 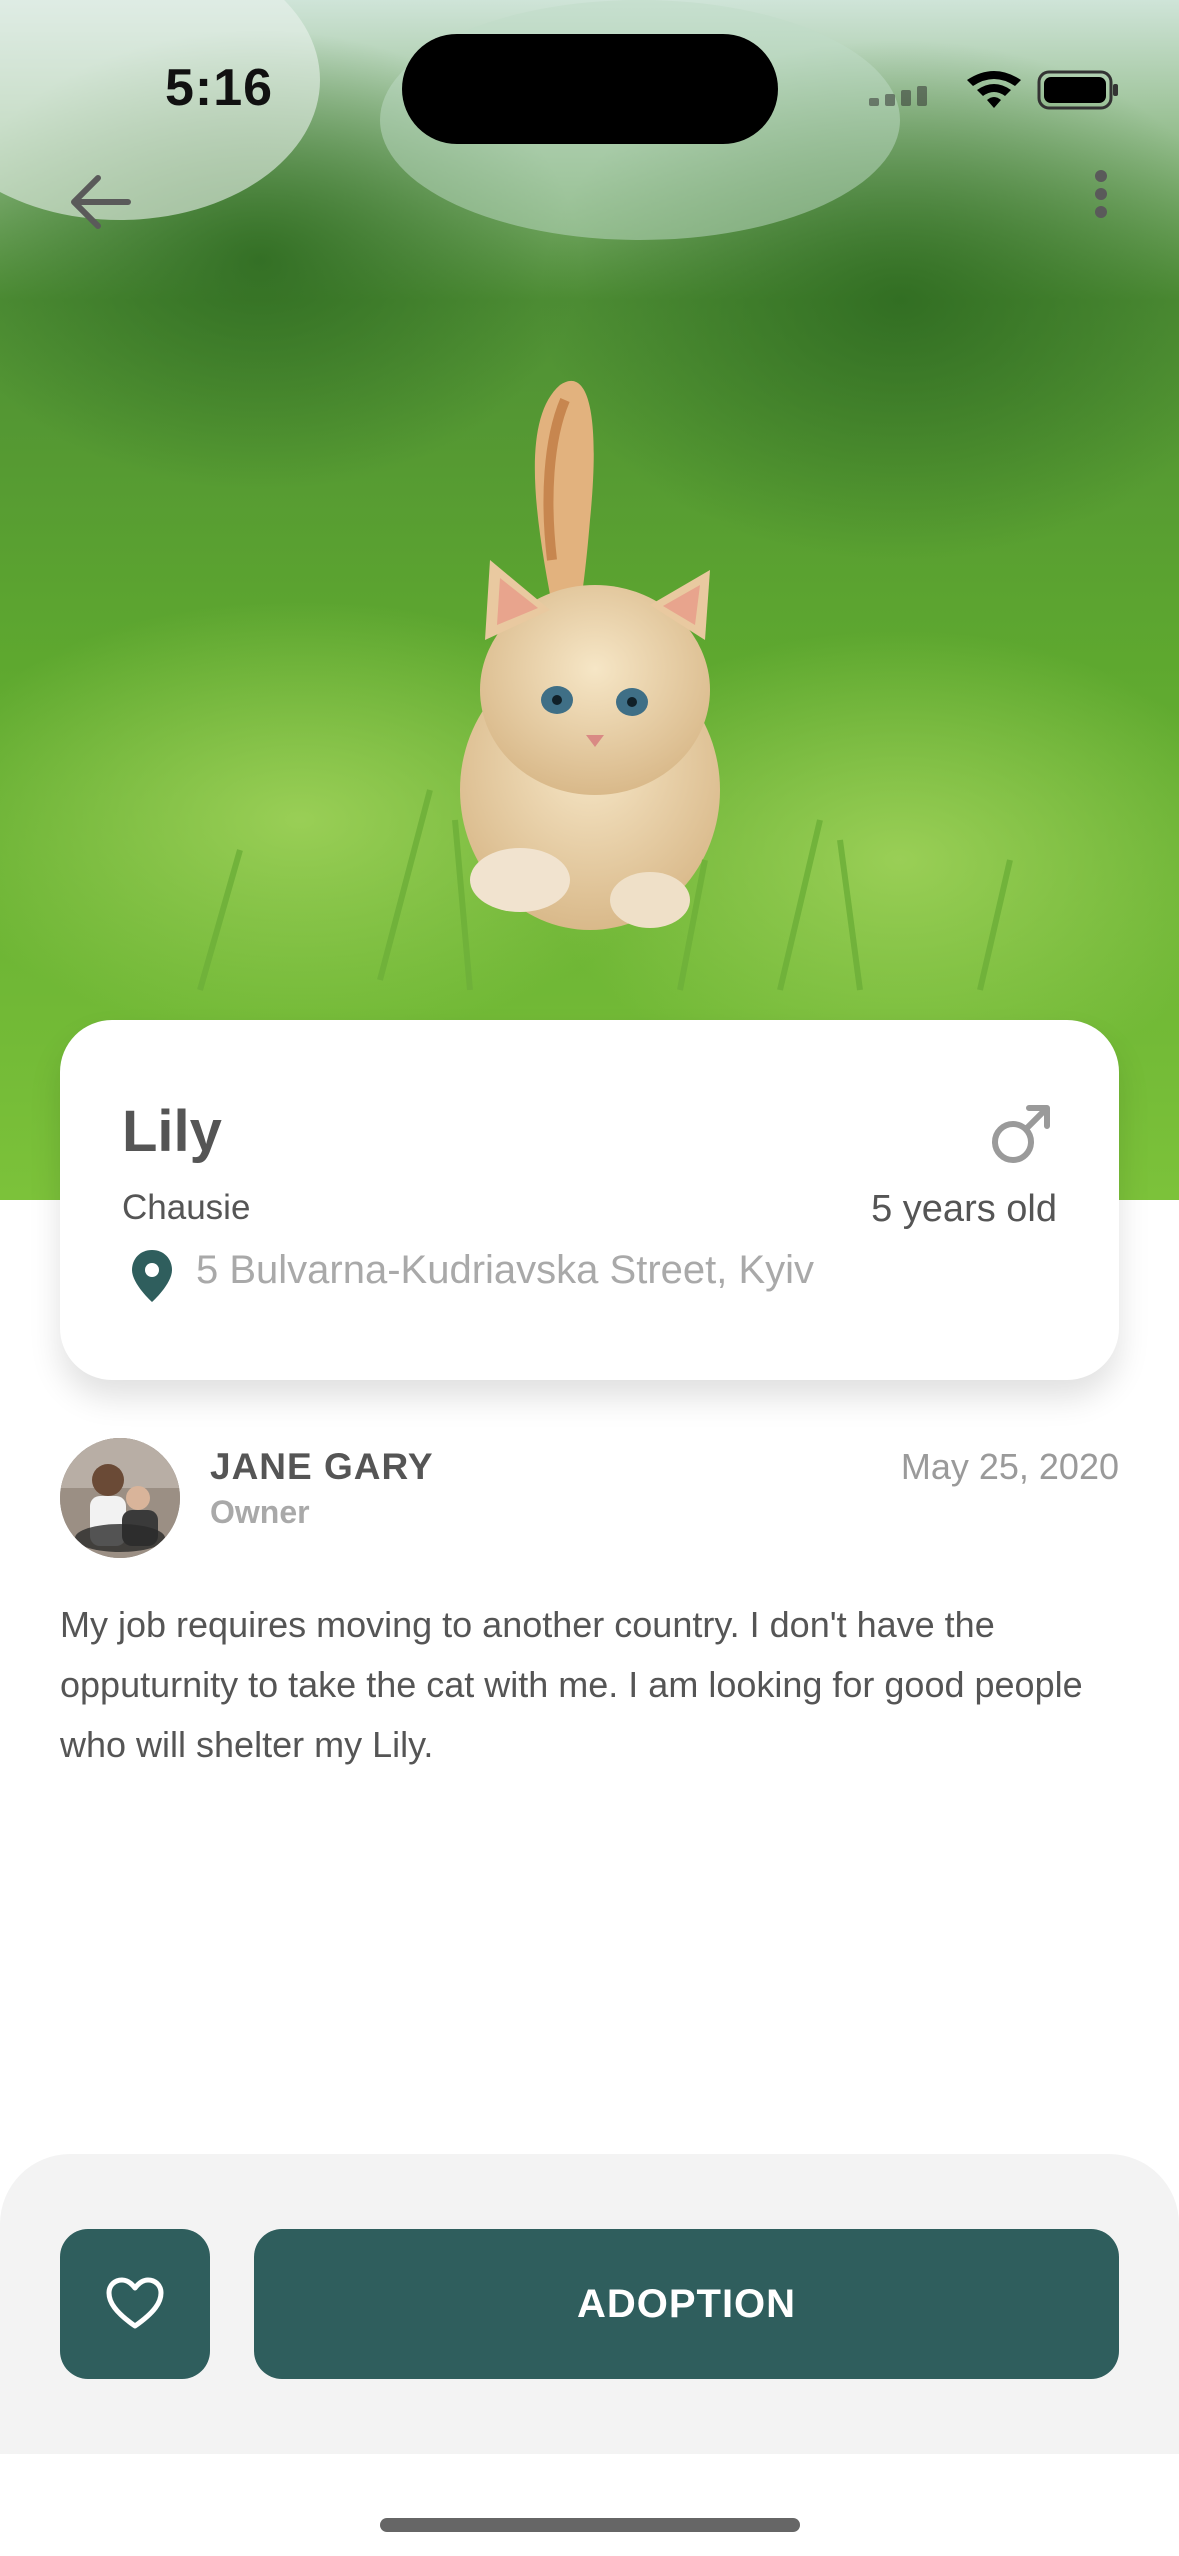 What do you see at coordinates (219, 88) in the screenshot?
I see `status-time: 5:16` at bounding box center [219, 88].